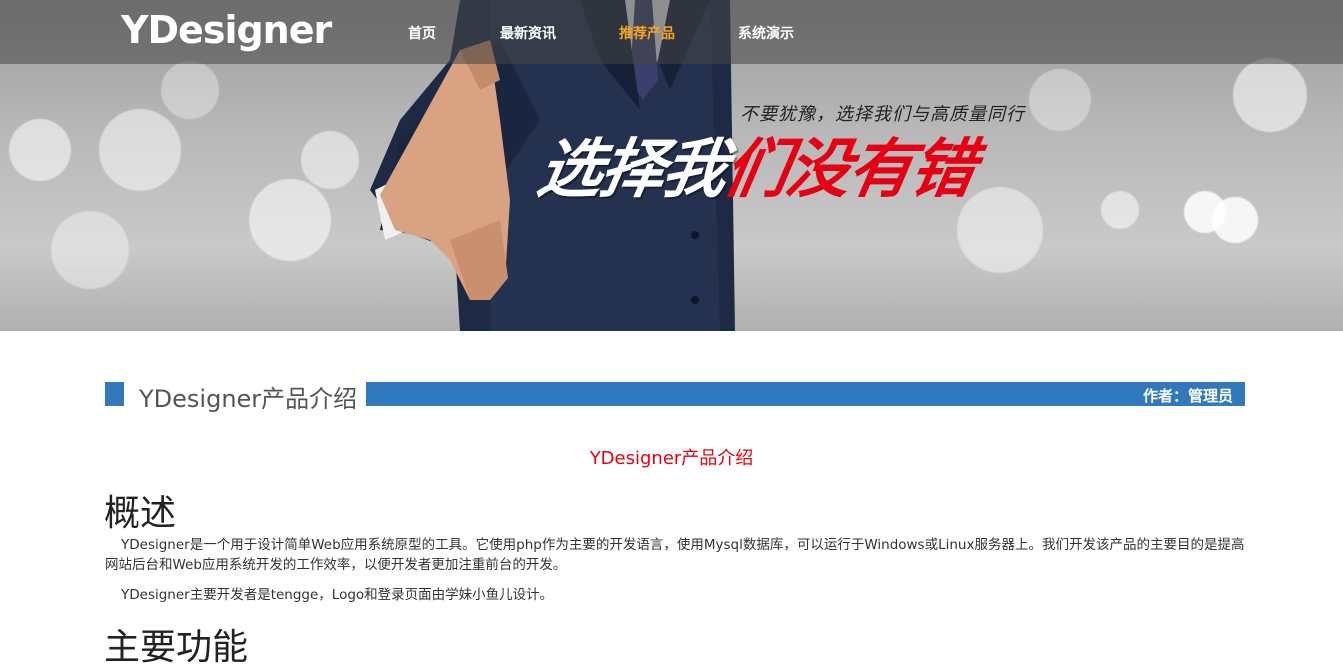 The height and width of the screenshot is (670, 1343). Describe the element at coordinates (805, 394) in the screenshot. I see `title-bar: 作者：管理员` at that location.